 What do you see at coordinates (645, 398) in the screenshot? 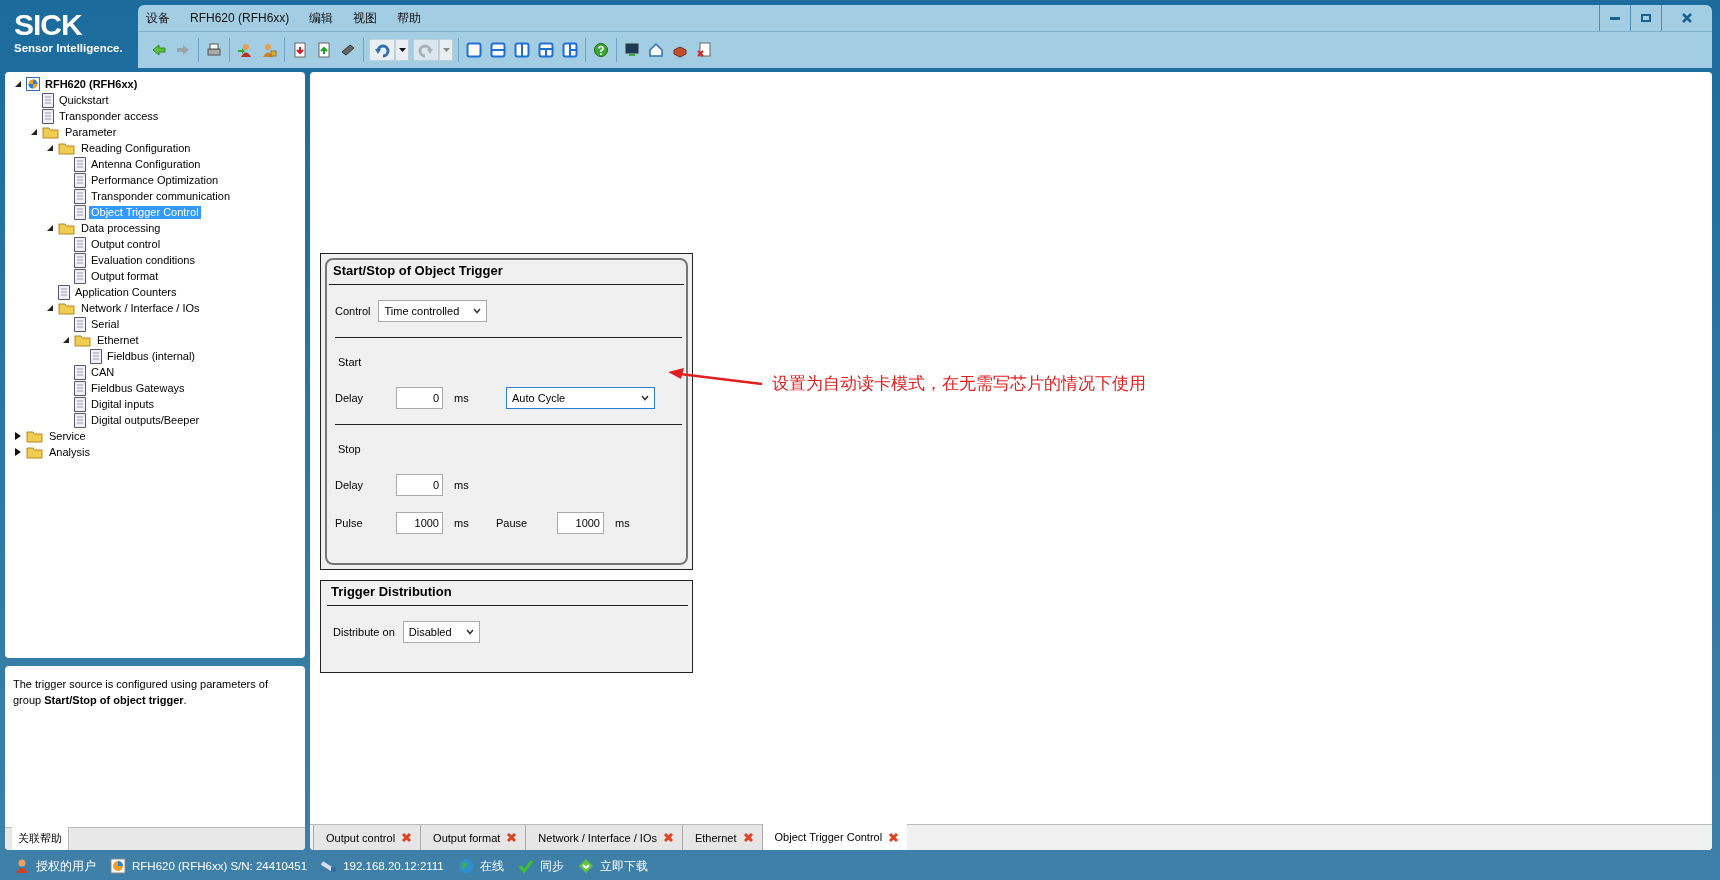
I see `chevron-icon` at bounding box center [645, 398].